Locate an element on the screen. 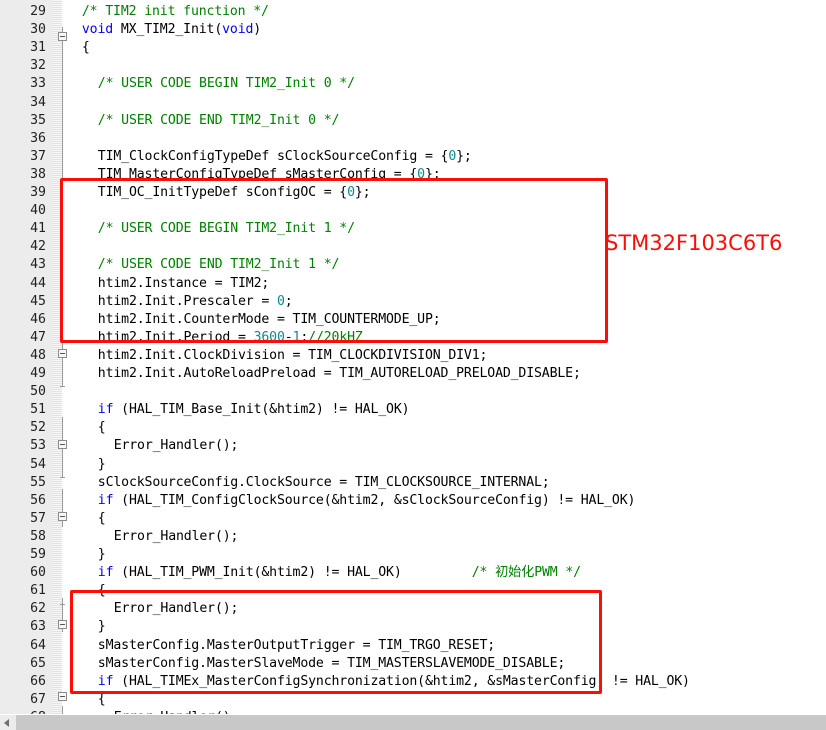 Image resolution: width=826 pixels, height=730 pixels. code-line: 47 htim2.Init.Period = 3600-1;//20kHZ is located at coordinates (413, 338).